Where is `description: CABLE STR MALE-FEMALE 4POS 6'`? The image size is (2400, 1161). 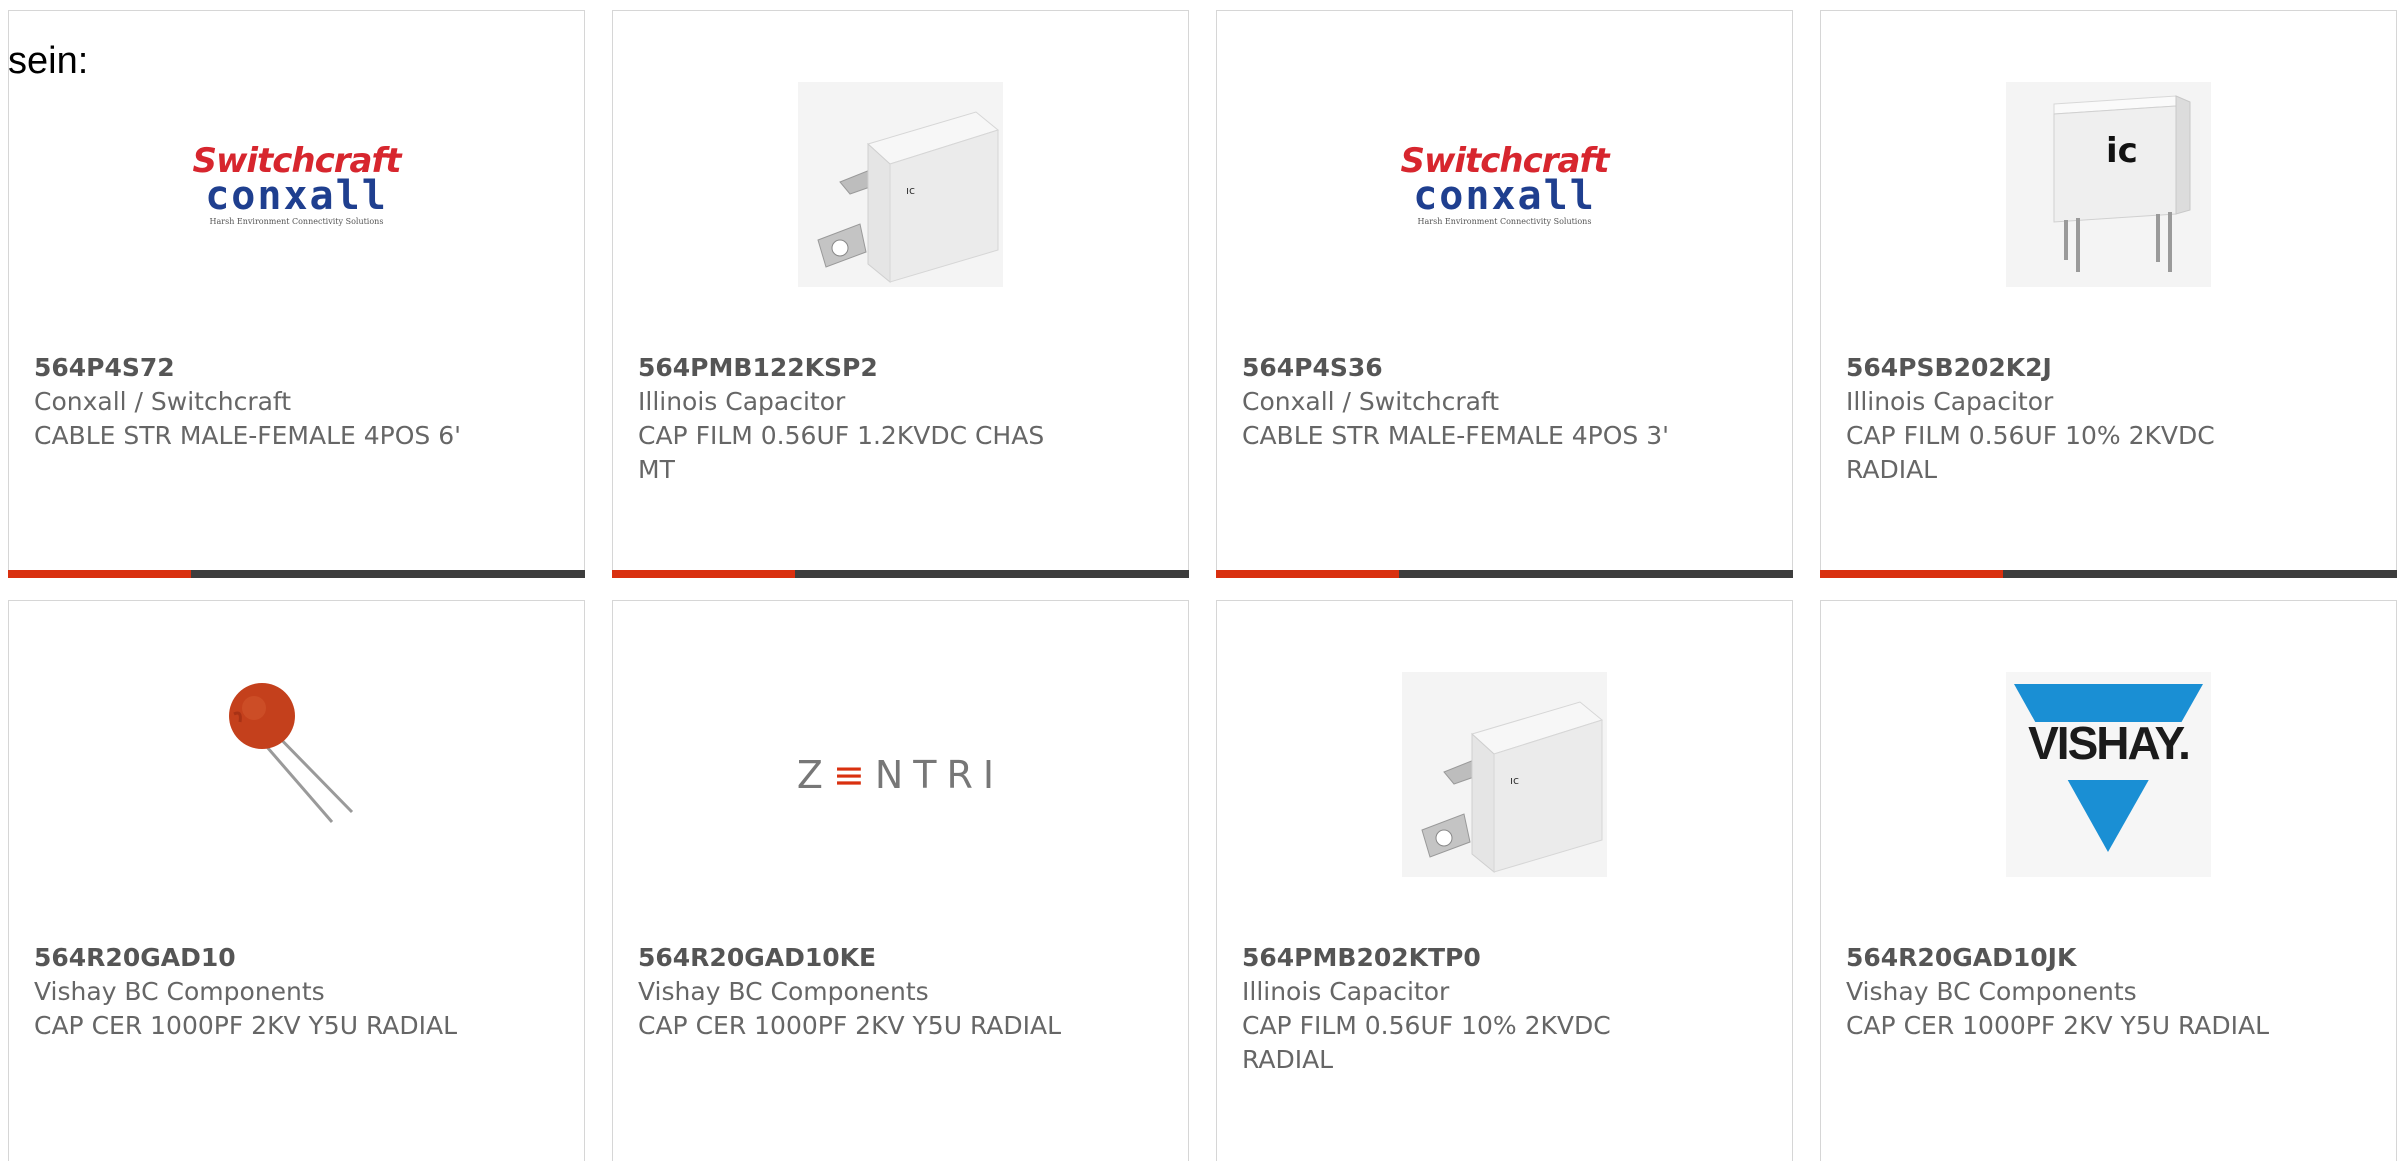
description: CABLE STR MALE-FEMALE 4POS 6' is located at coordinates (248, 435).